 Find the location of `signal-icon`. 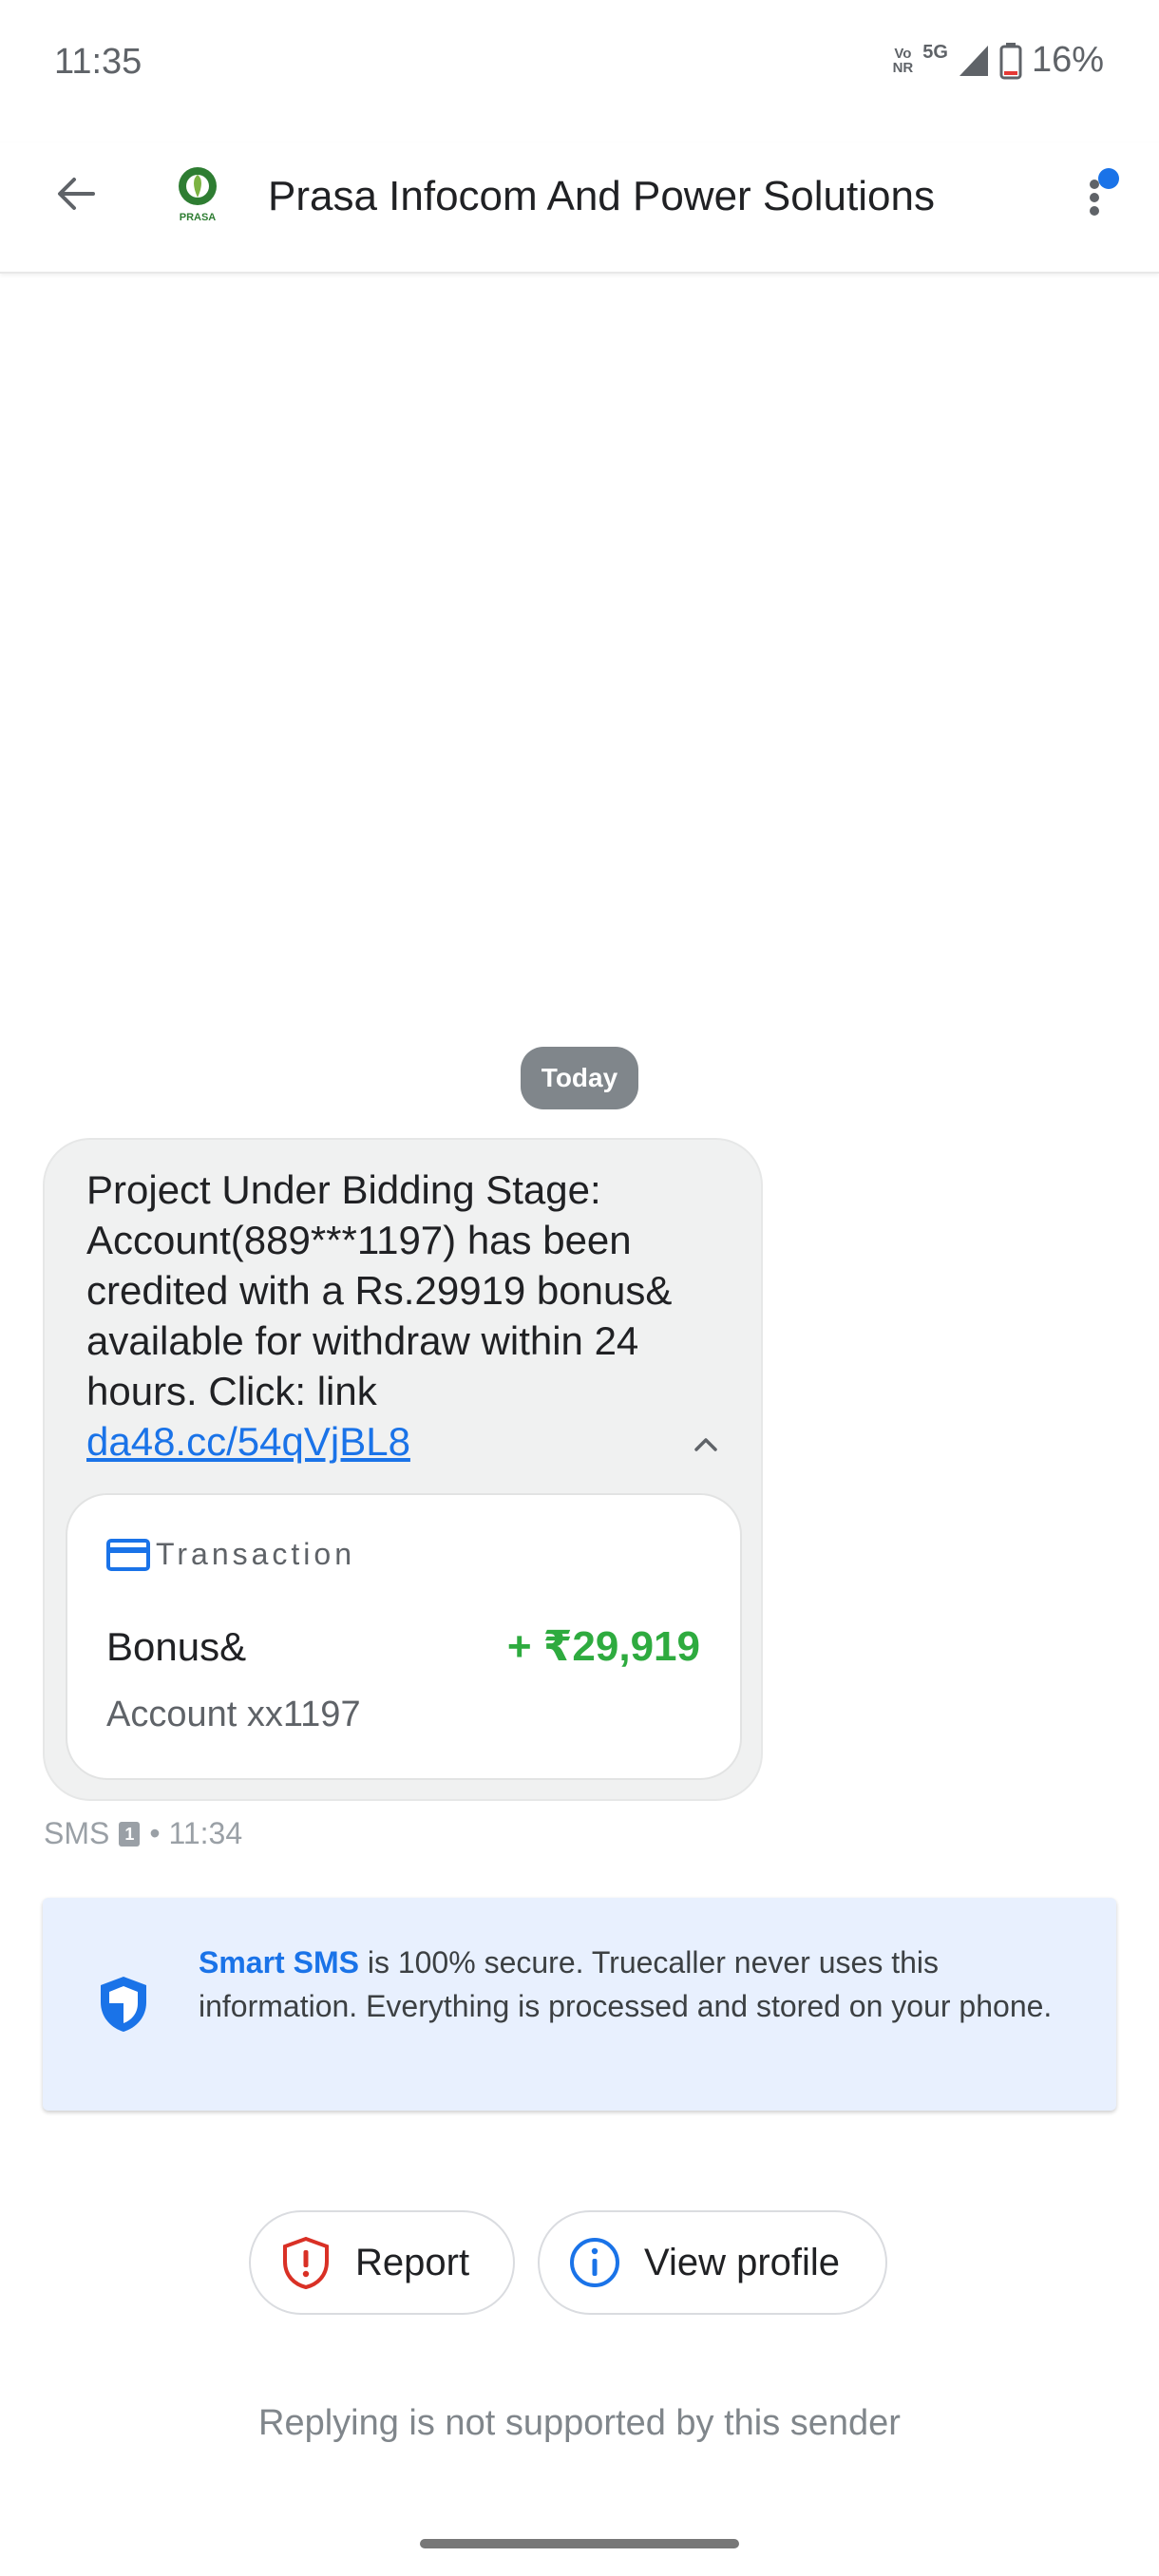

signal-icon is located at coordinates (973, 60).